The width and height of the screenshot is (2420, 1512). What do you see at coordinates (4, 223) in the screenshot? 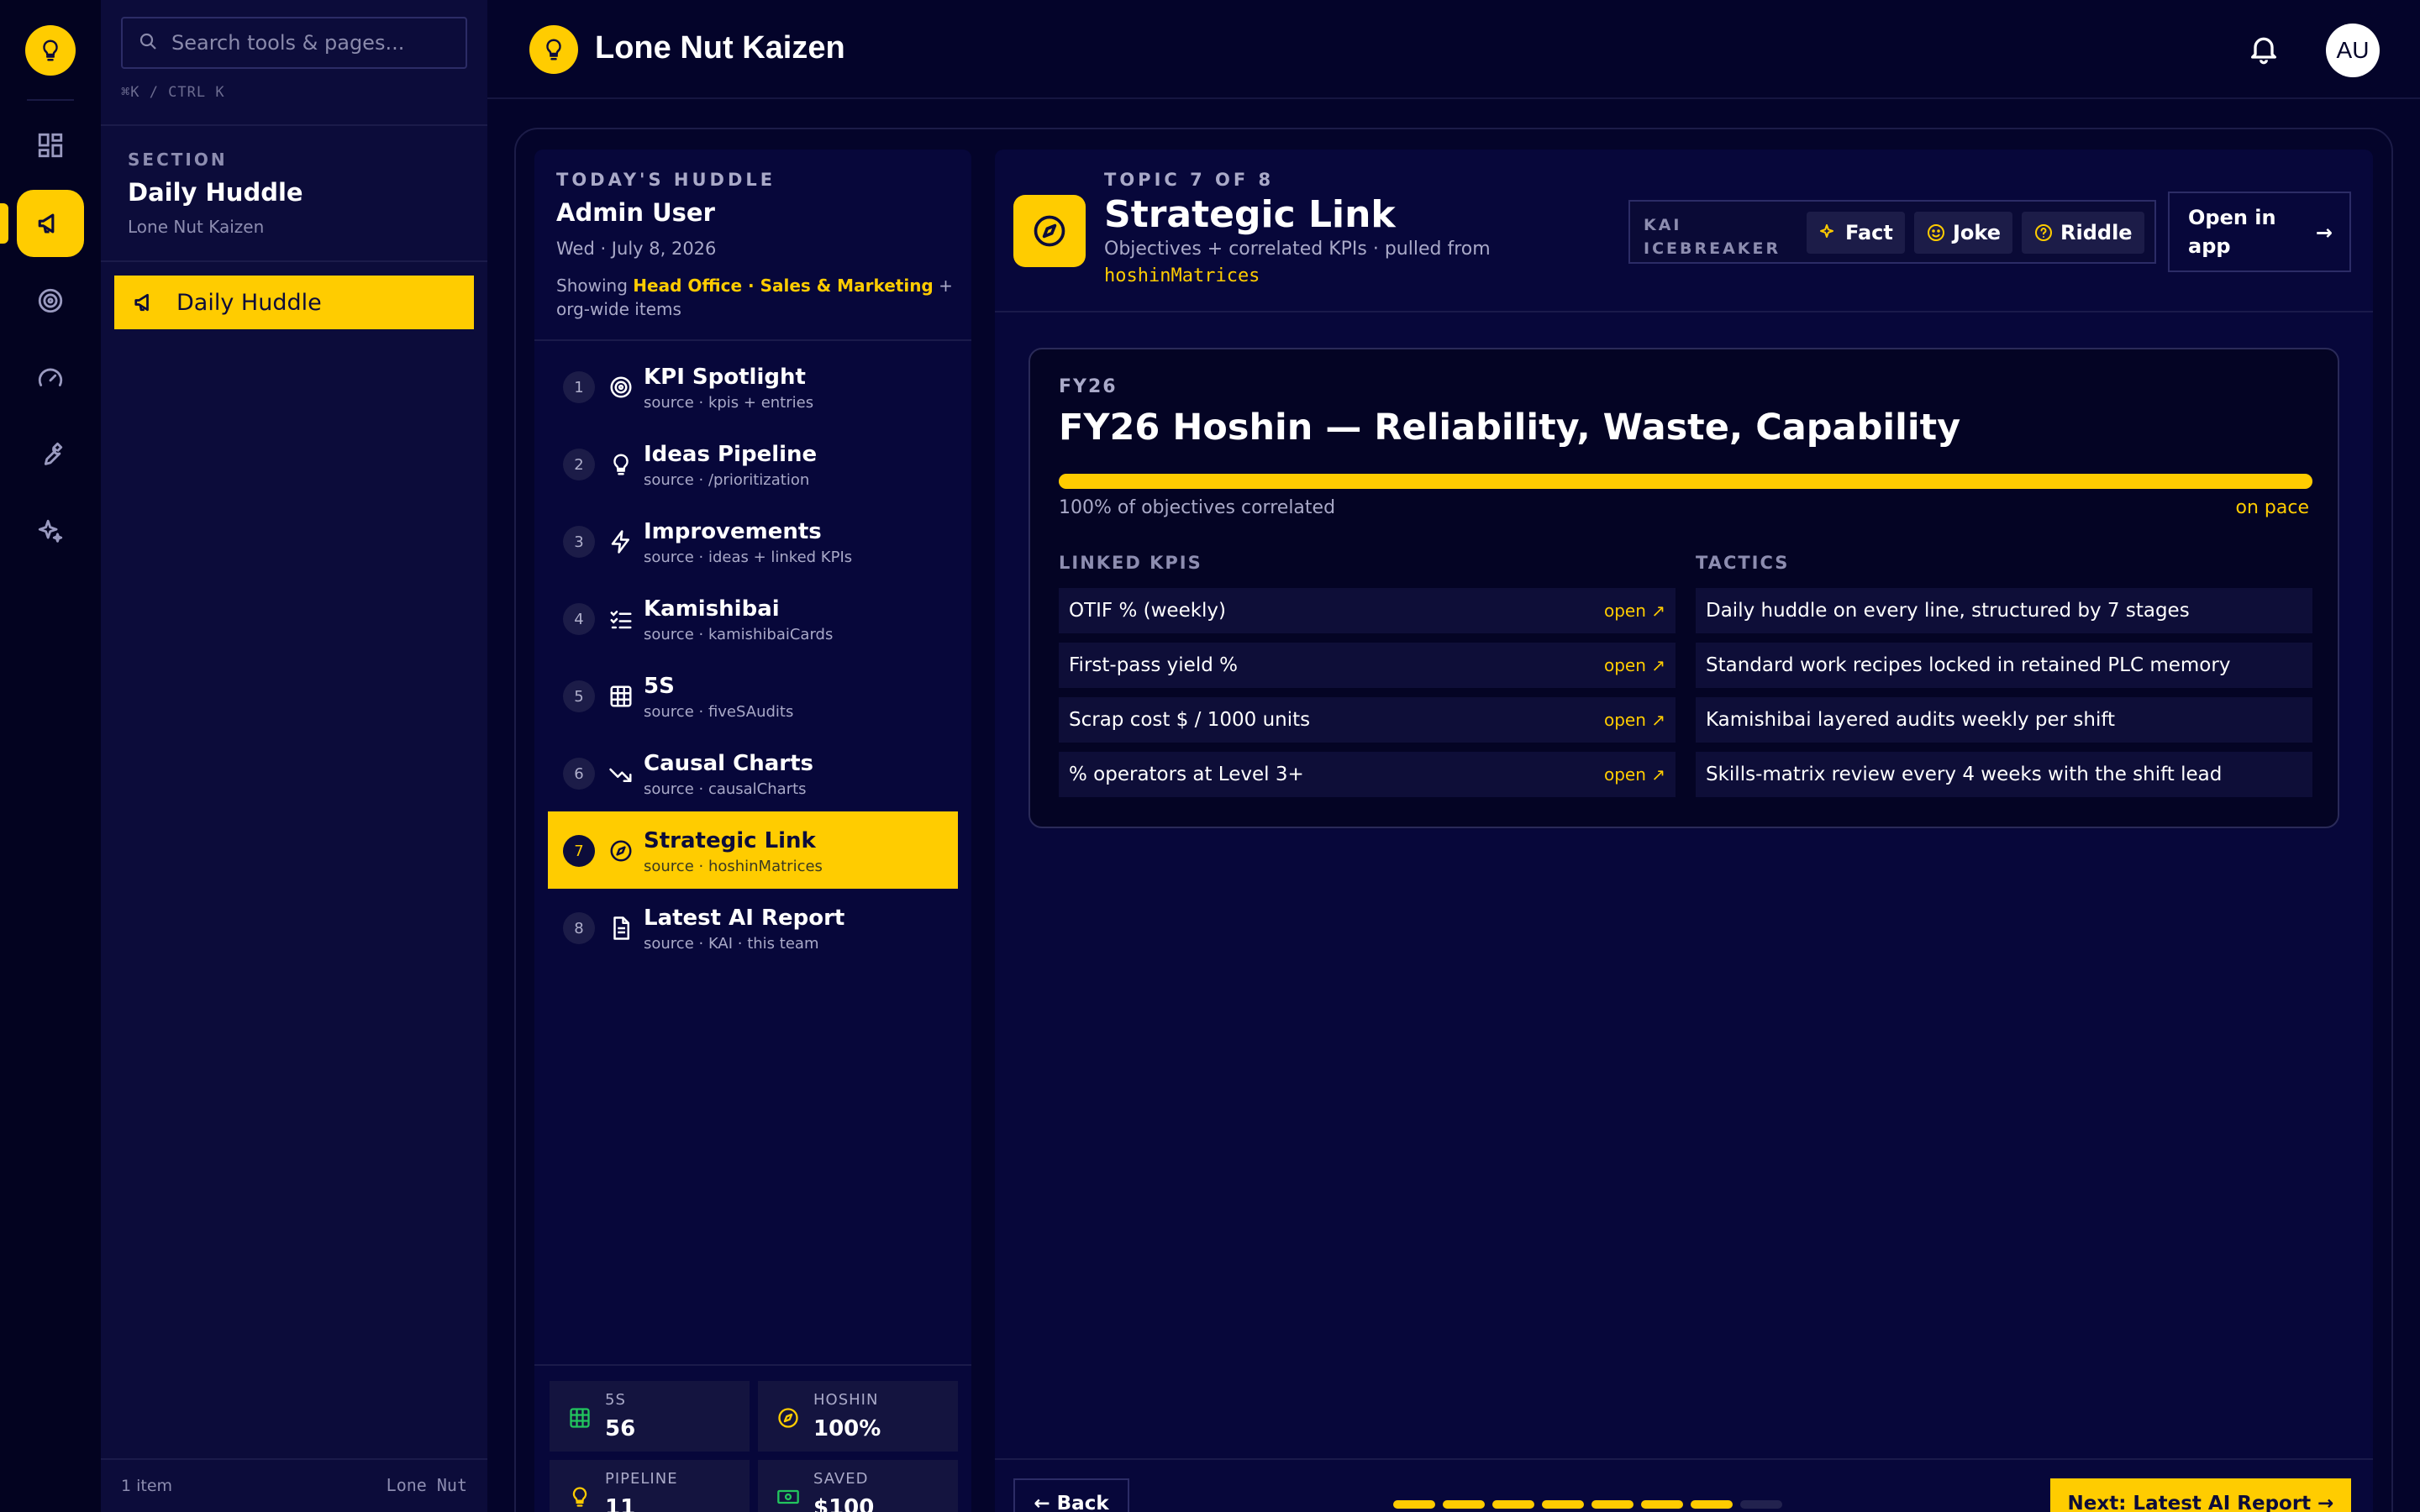
I see `active-marker` at bounding box center [4, 223].